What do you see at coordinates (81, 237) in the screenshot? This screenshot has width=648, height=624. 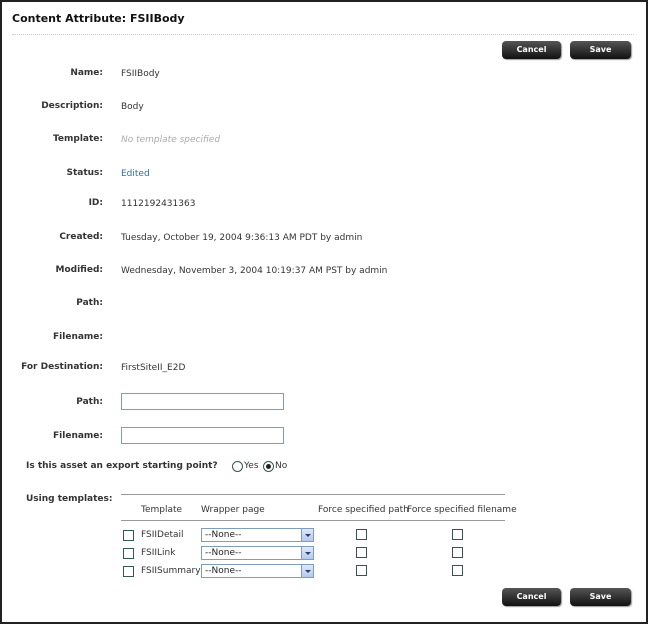 I see `created-label: Created:` at bounding box center [81, 237].